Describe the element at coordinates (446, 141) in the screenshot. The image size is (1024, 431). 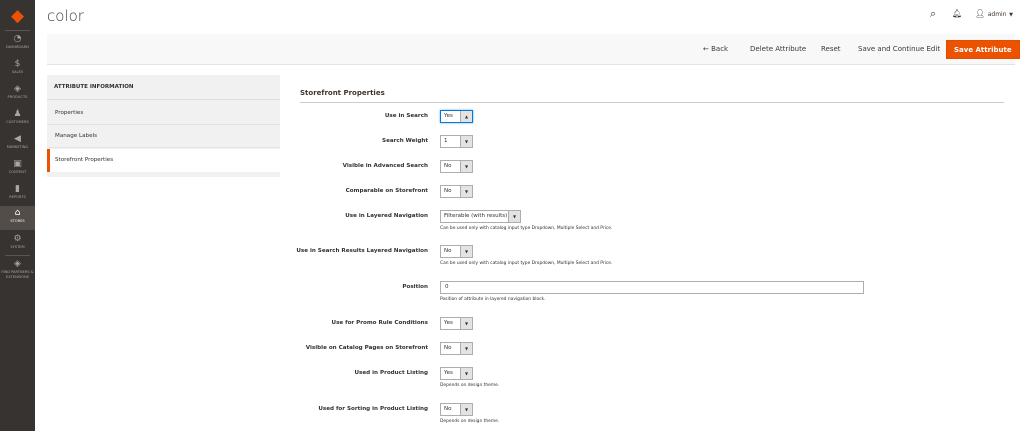
I see `select-value: 1` at that location.